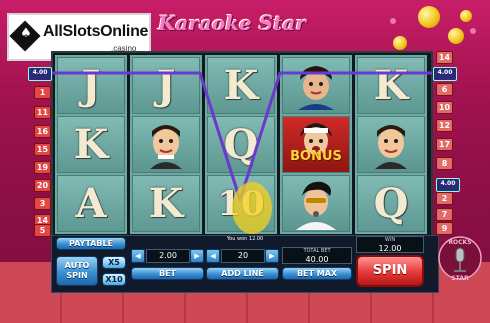  I want to click on reel-2: J K, so click(166, 144).